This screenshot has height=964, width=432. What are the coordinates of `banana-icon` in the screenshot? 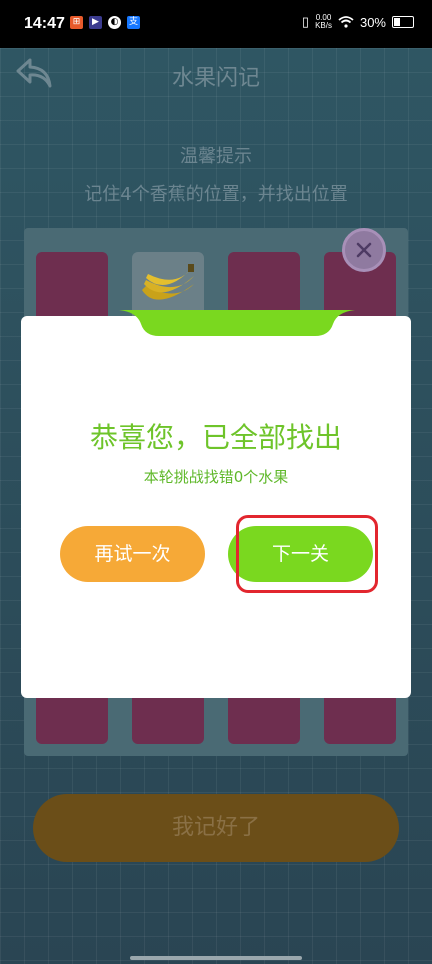 It's located at (168, 282).